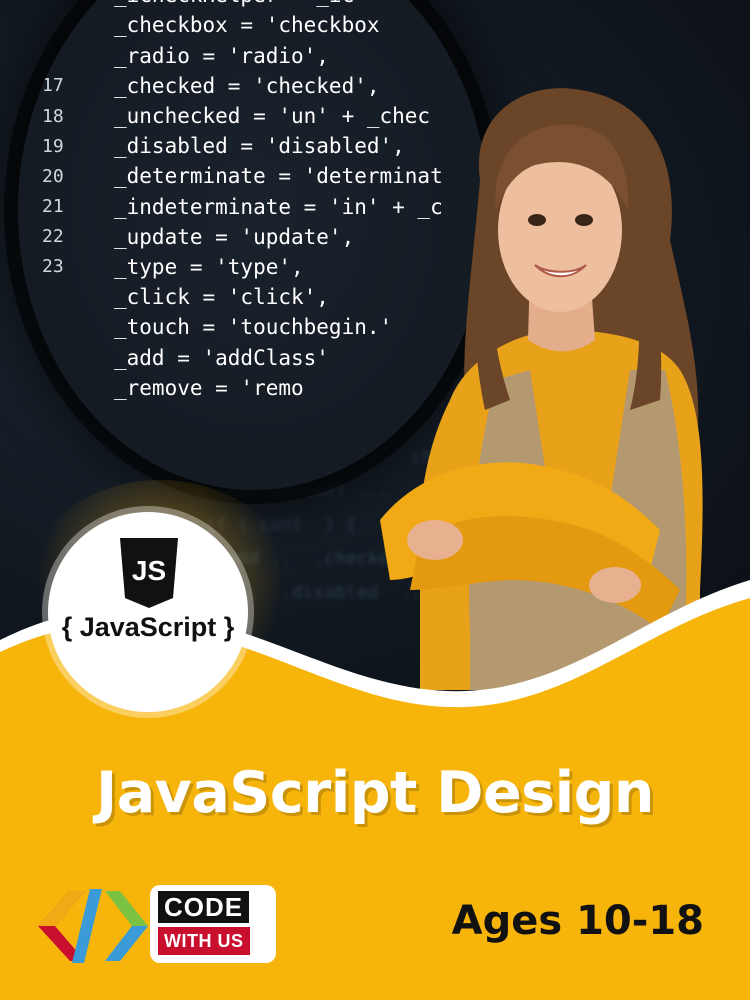 This screenshot has width=750, height=1000. Describe the element at coordinates (247, 25) in the screenshot. I see `code-text: _checkbox = 'checkbox` at that location.